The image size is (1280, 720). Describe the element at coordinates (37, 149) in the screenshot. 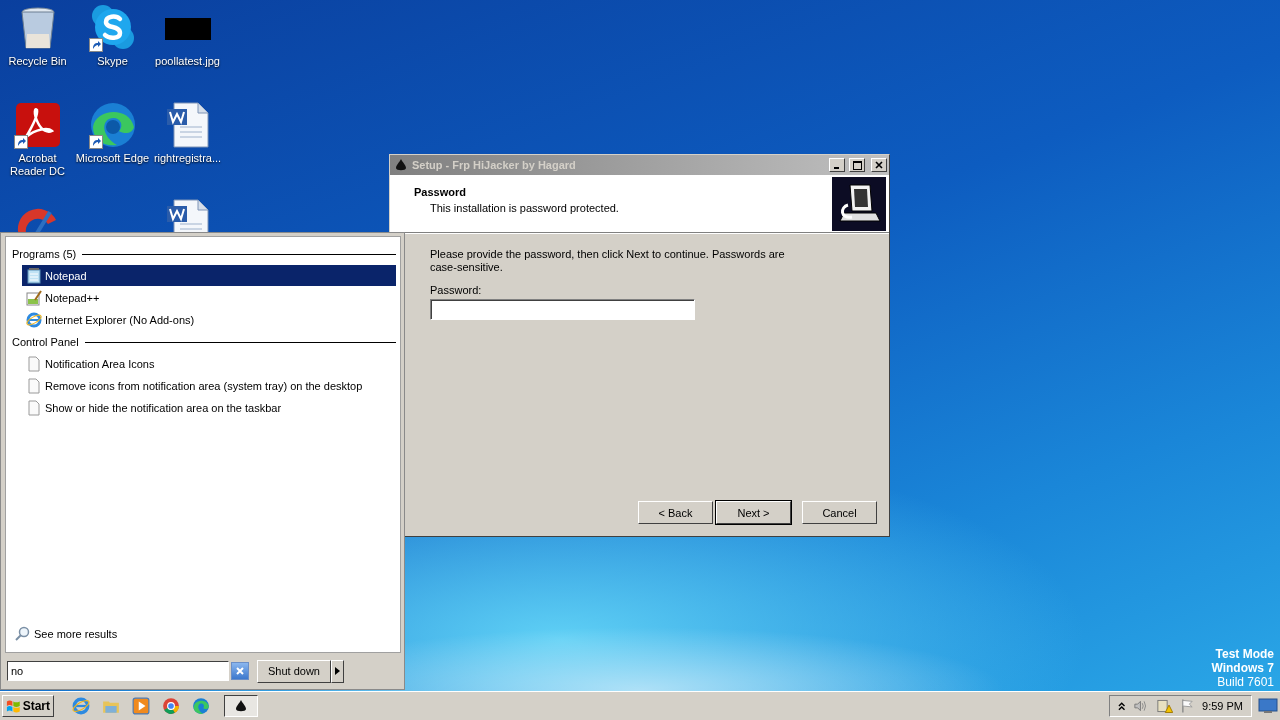

I see `desktop-icon: Acrobat Reader DC` at that location.